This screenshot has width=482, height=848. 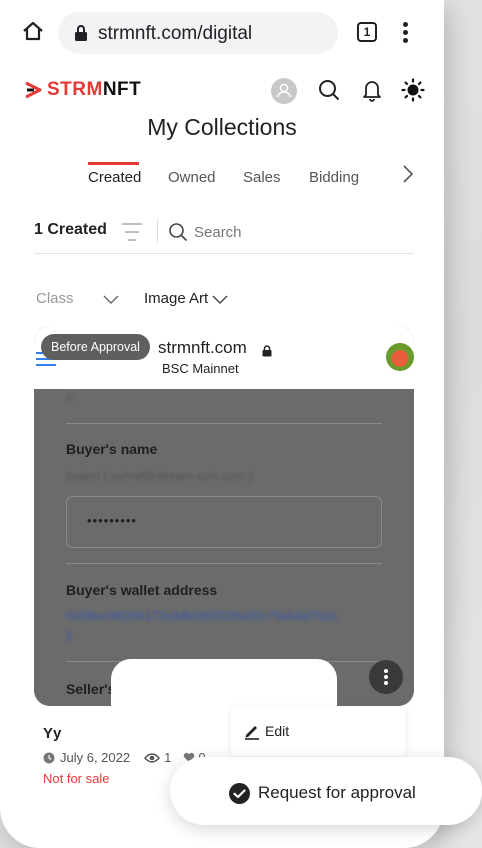 What do you see at coordinates (372, 90) in the screenshot?
I see `bell-icon` at bounding box center [372, 90].